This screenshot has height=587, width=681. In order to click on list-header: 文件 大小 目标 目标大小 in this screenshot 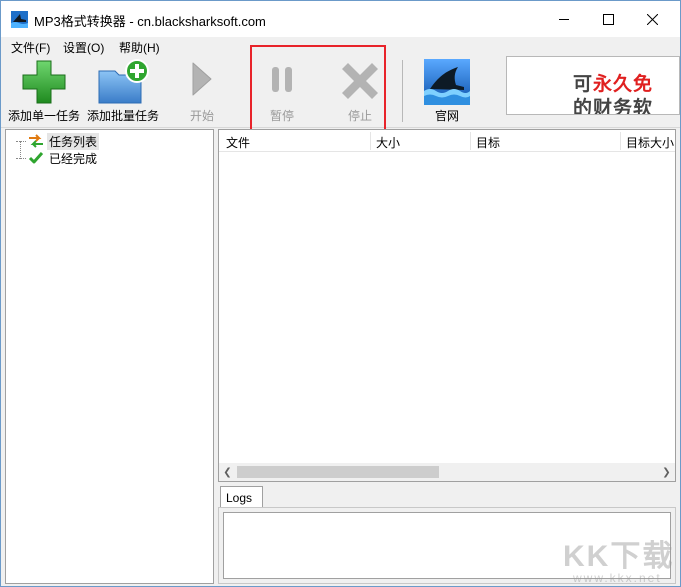, I will do `click(447, 141)`.